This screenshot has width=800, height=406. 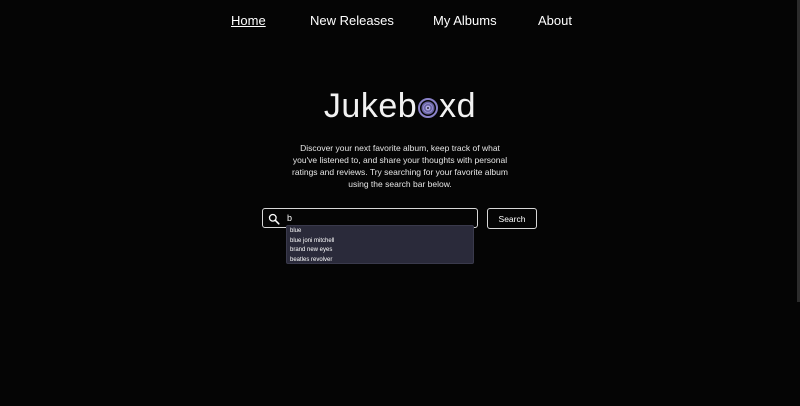 What do you see at coordinates (370, 106) in the screenshot?
I see `logo-prefix: Jukeb` at bounding box center [370, 106].